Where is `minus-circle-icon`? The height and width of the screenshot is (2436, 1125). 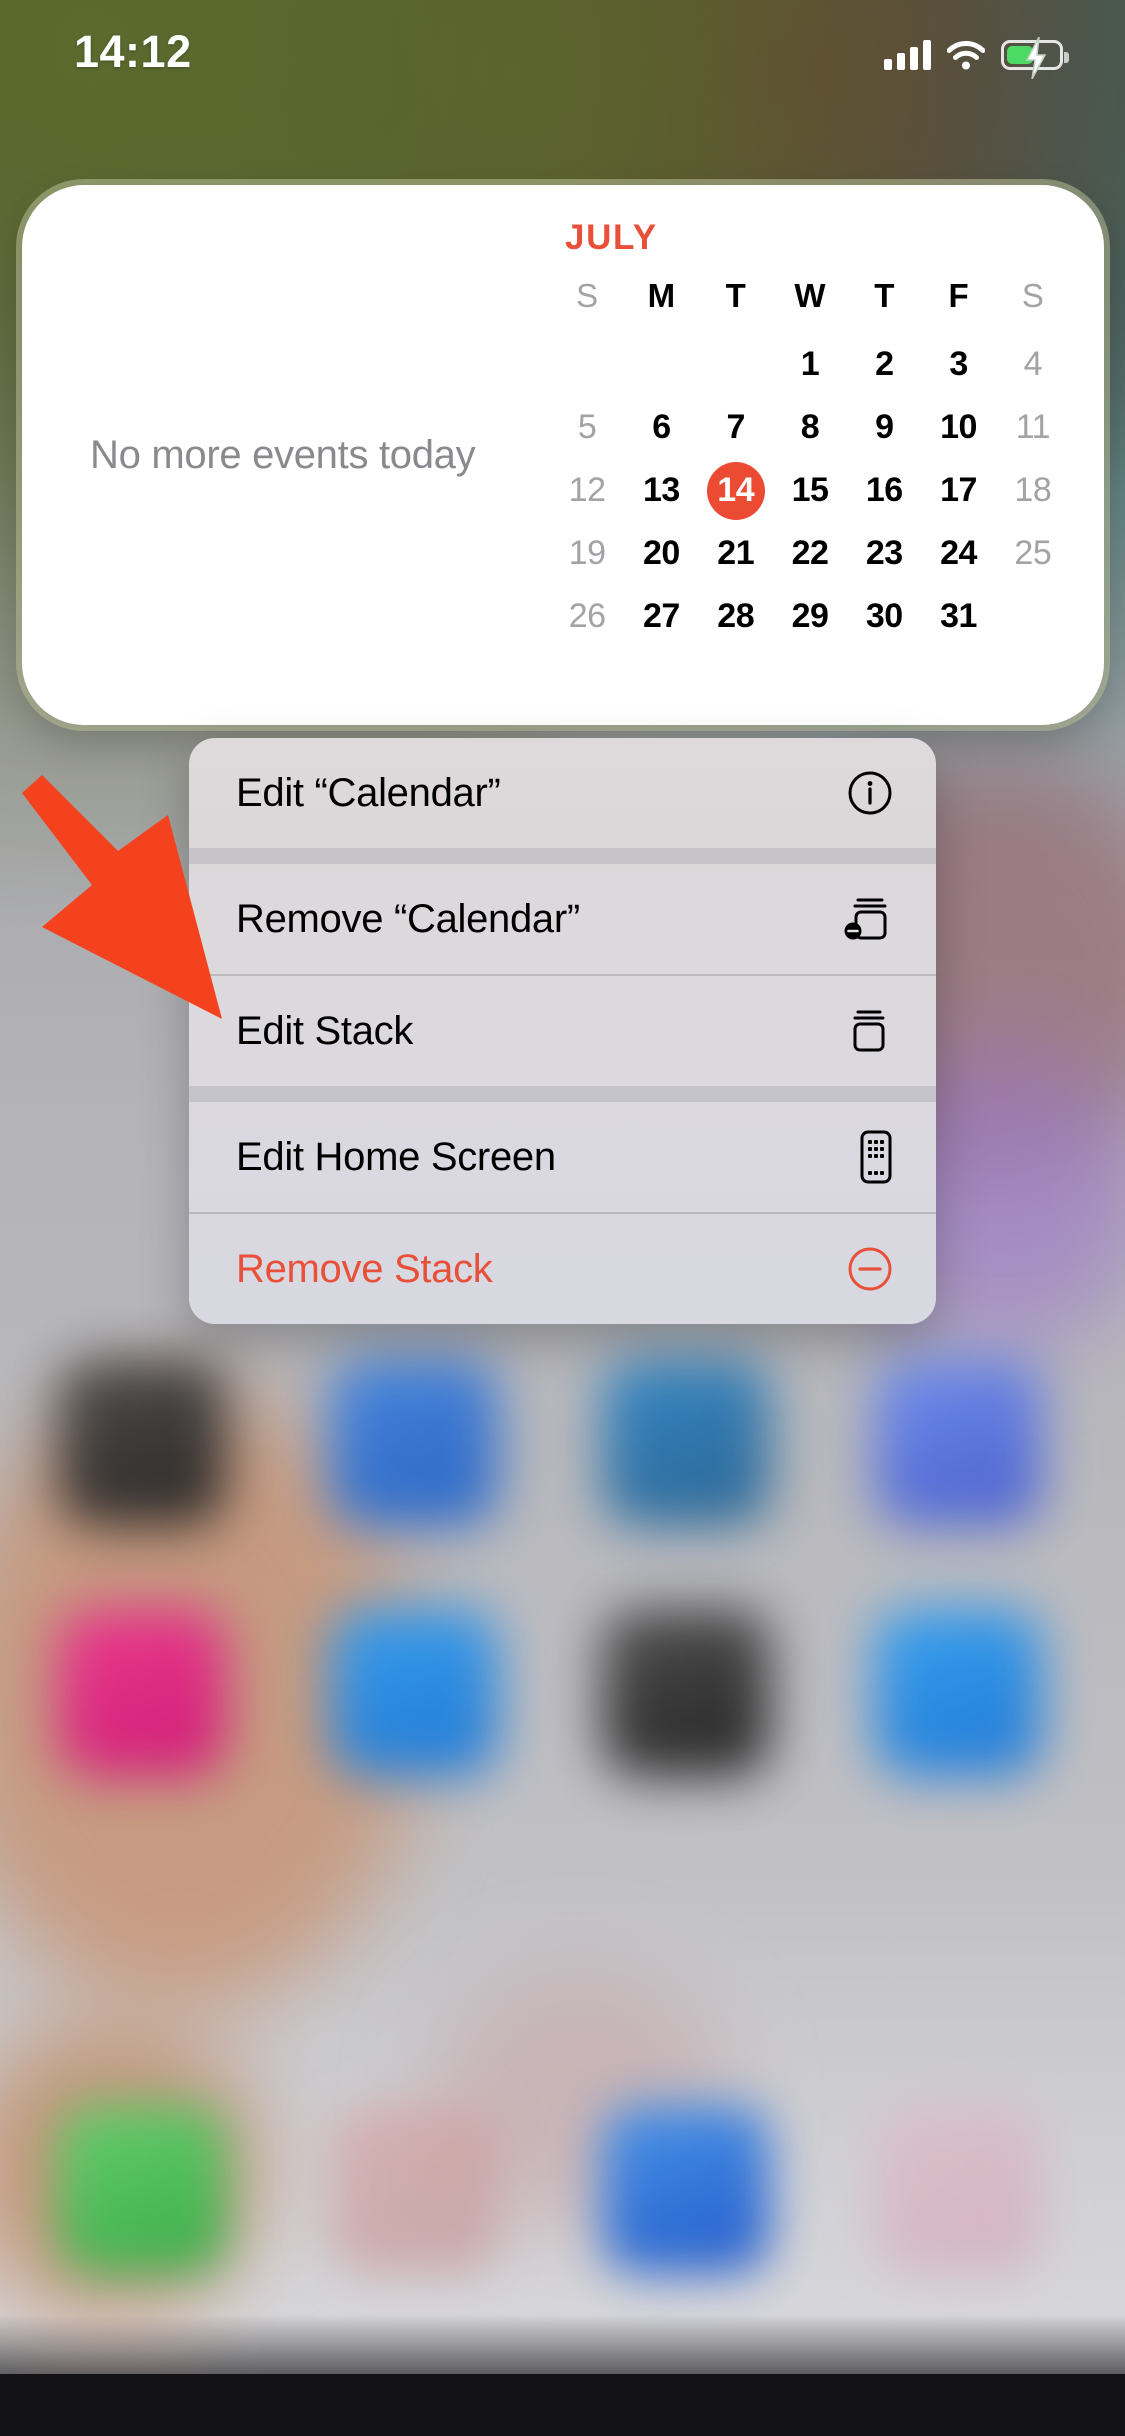 minus-circle-icon is located at coordinates (865, 1269).